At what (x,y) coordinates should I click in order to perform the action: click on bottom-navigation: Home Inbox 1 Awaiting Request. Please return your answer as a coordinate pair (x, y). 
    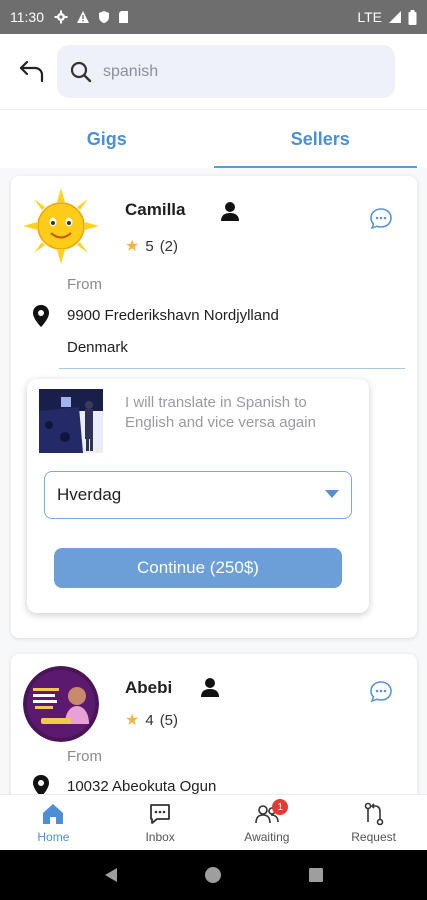
    Looking at the image, I should click on (213, 822).